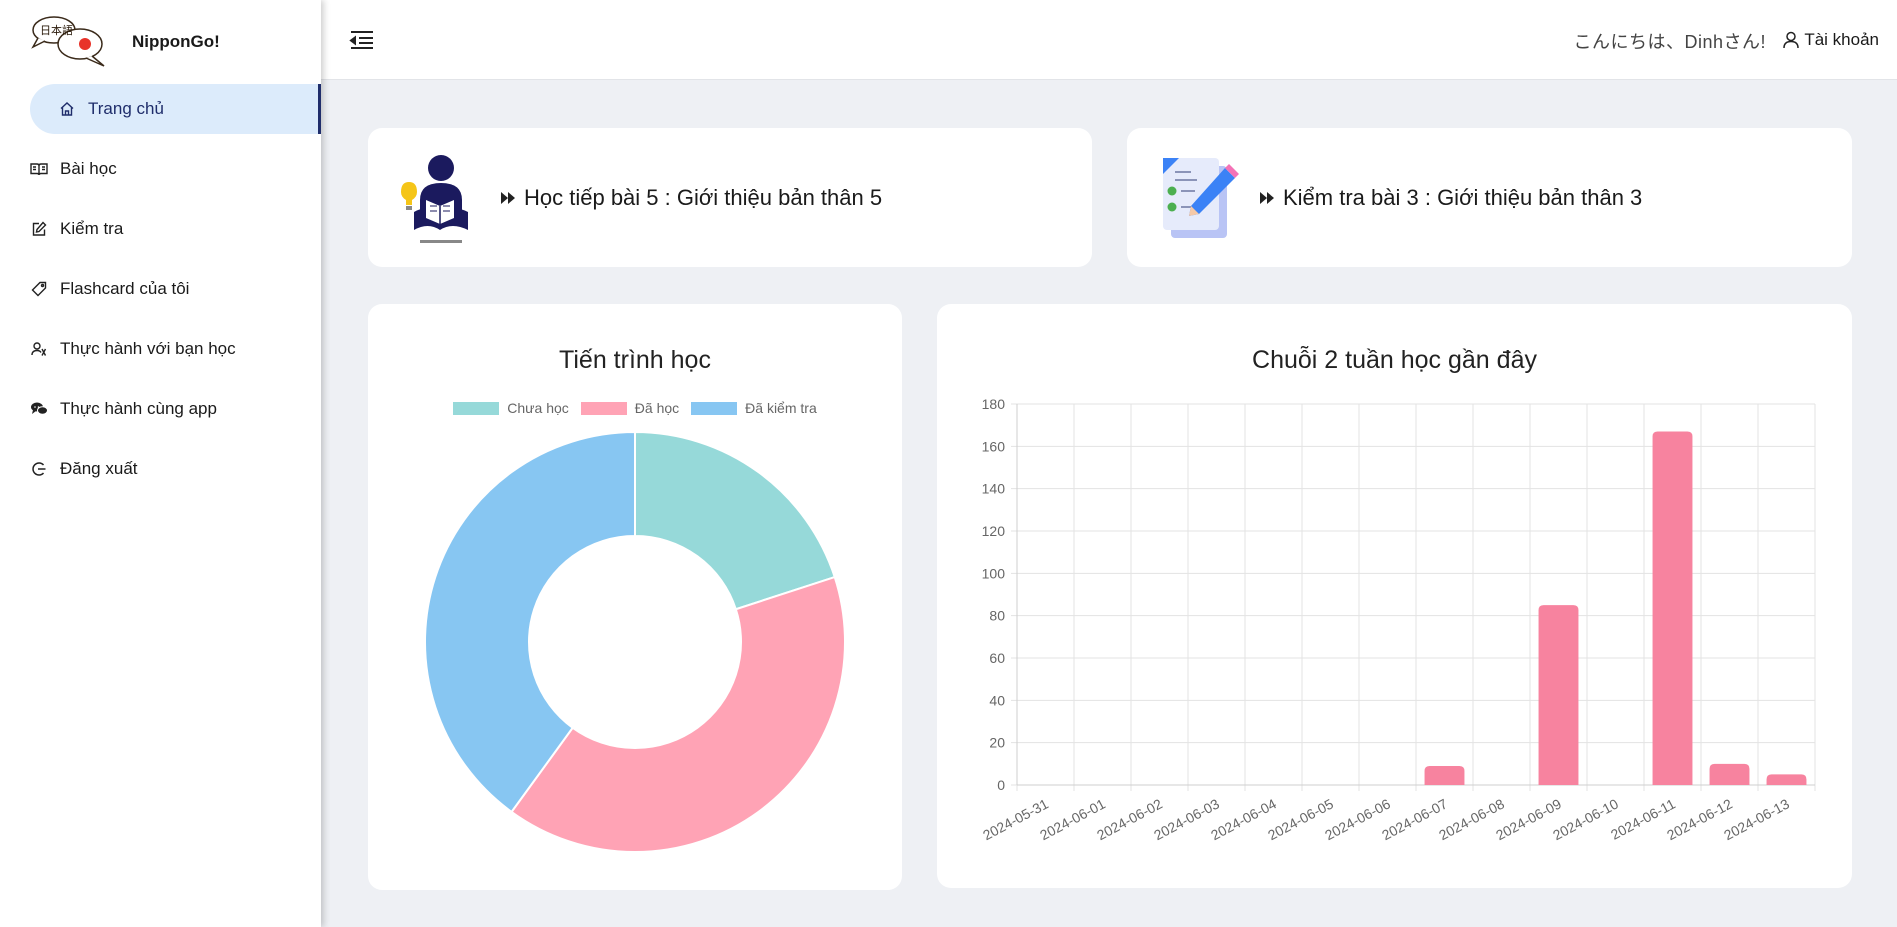  I want to click on y-tick-label: 80, so click(997, 616).